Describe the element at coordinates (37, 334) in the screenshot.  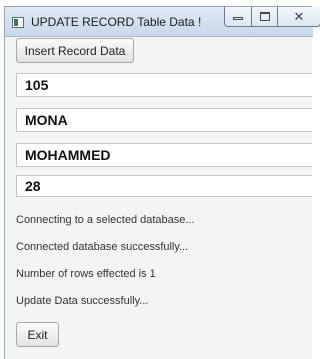
I see `exit-button: Exit` at that location.